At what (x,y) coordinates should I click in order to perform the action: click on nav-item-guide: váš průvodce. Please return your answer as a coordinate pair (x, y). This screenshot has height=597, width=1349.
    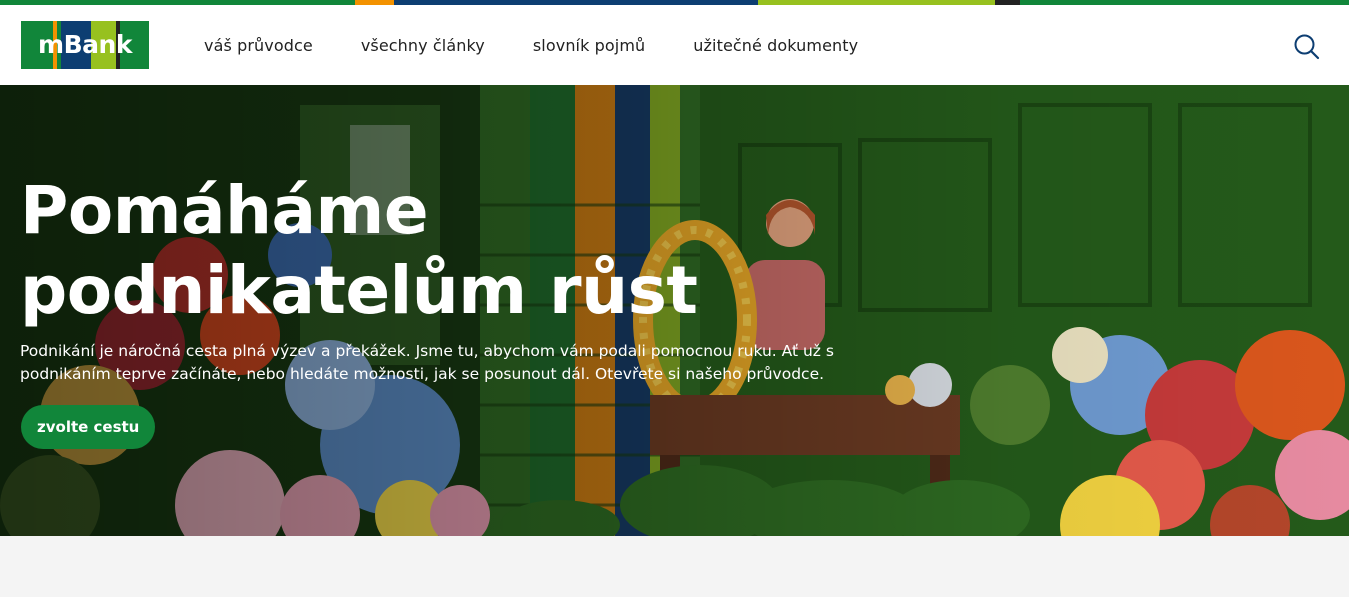
    Looking at the image, I should click on (258, 45).